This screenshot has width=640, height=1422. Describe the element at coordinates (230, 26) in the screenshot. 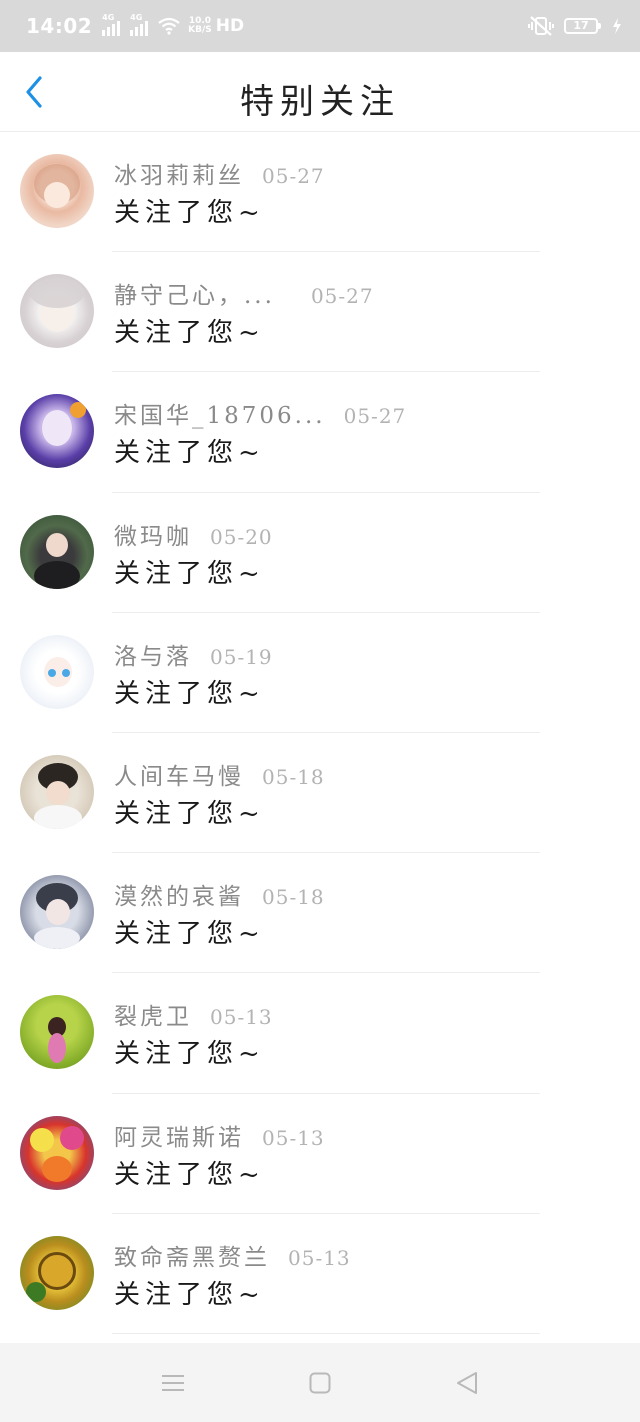

I see `hd-badge: HD` at that location.